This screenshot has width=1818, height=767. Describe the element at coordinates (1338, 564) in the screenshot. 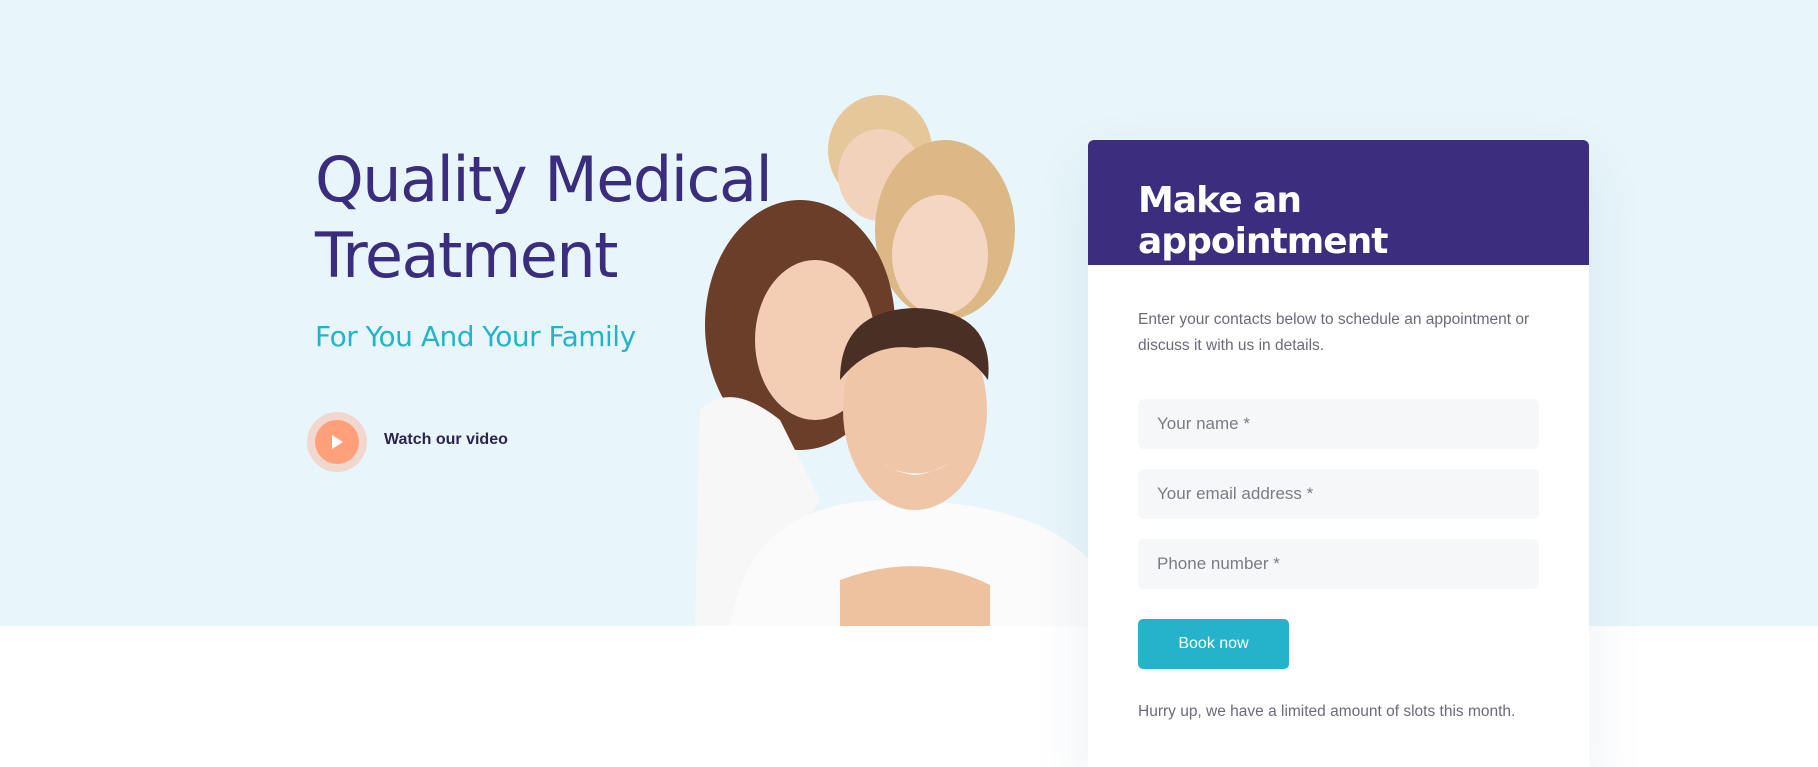

I see `phone-input` at that location.